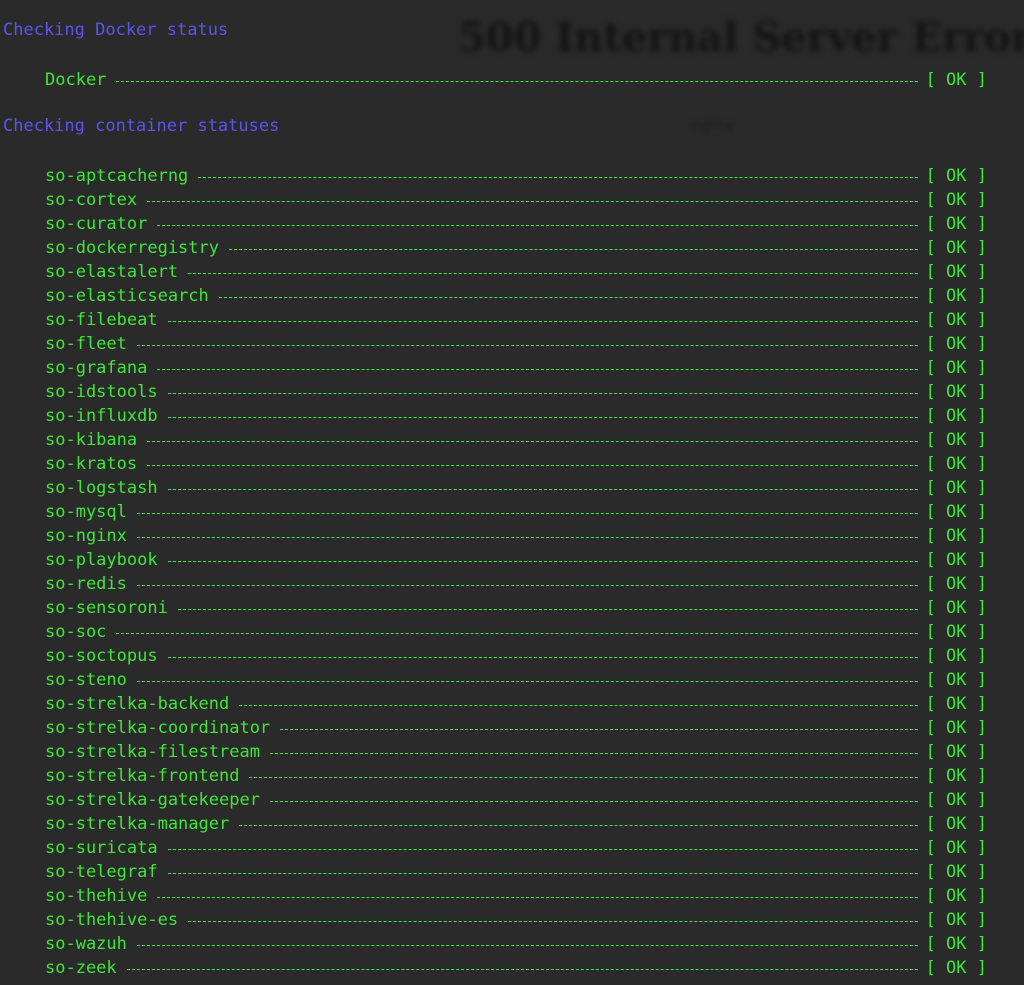  Describe the element at coordinates (101, 560) in the screenshot. I see `container-name: so-playbook` at that location.